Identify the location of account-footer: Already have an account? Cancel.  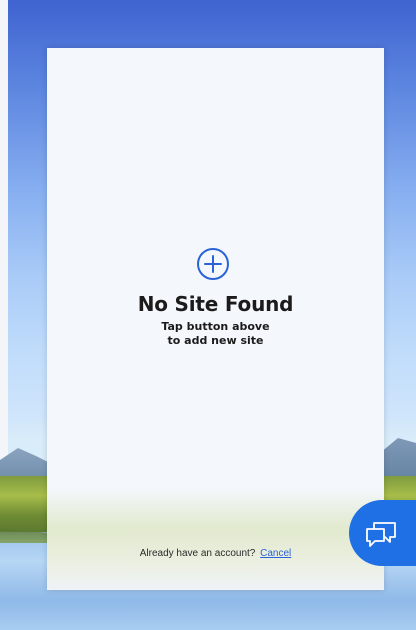
(215, 553).